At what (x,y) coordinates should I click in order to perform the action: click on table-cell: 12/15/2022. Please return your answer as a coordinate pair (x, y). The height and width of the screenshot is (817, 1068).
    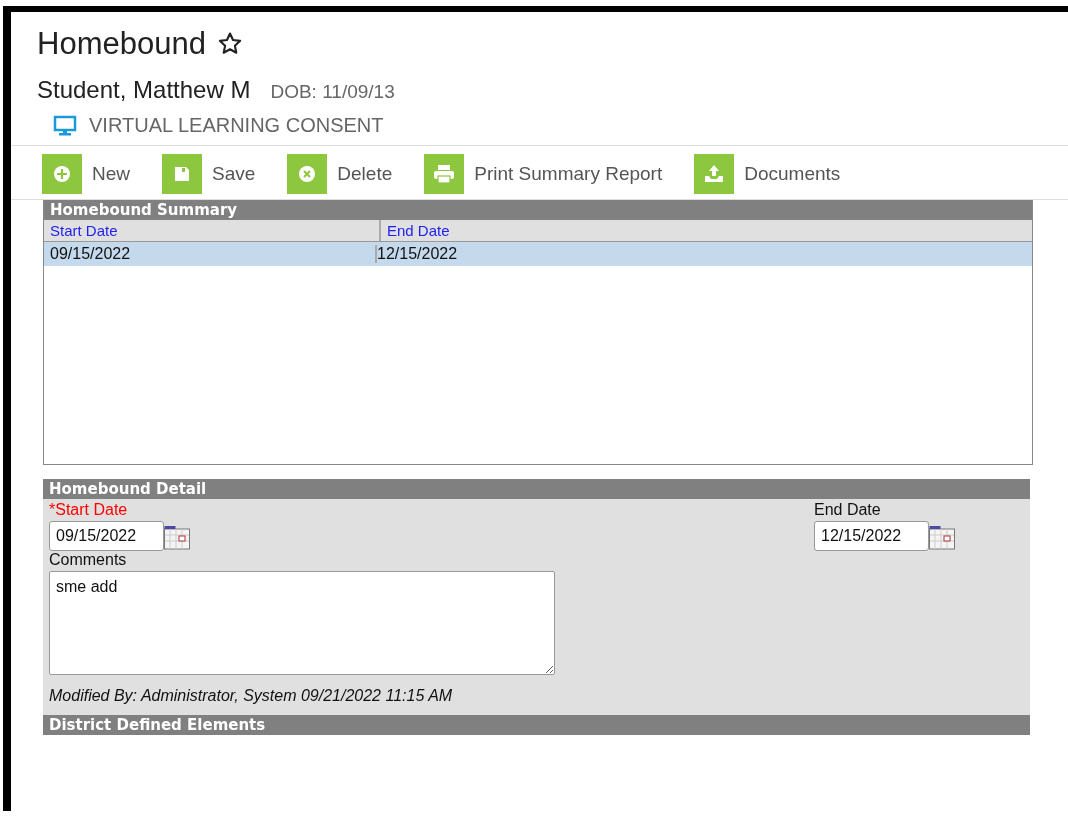
    Looking at the image, I should click on (417, 254).